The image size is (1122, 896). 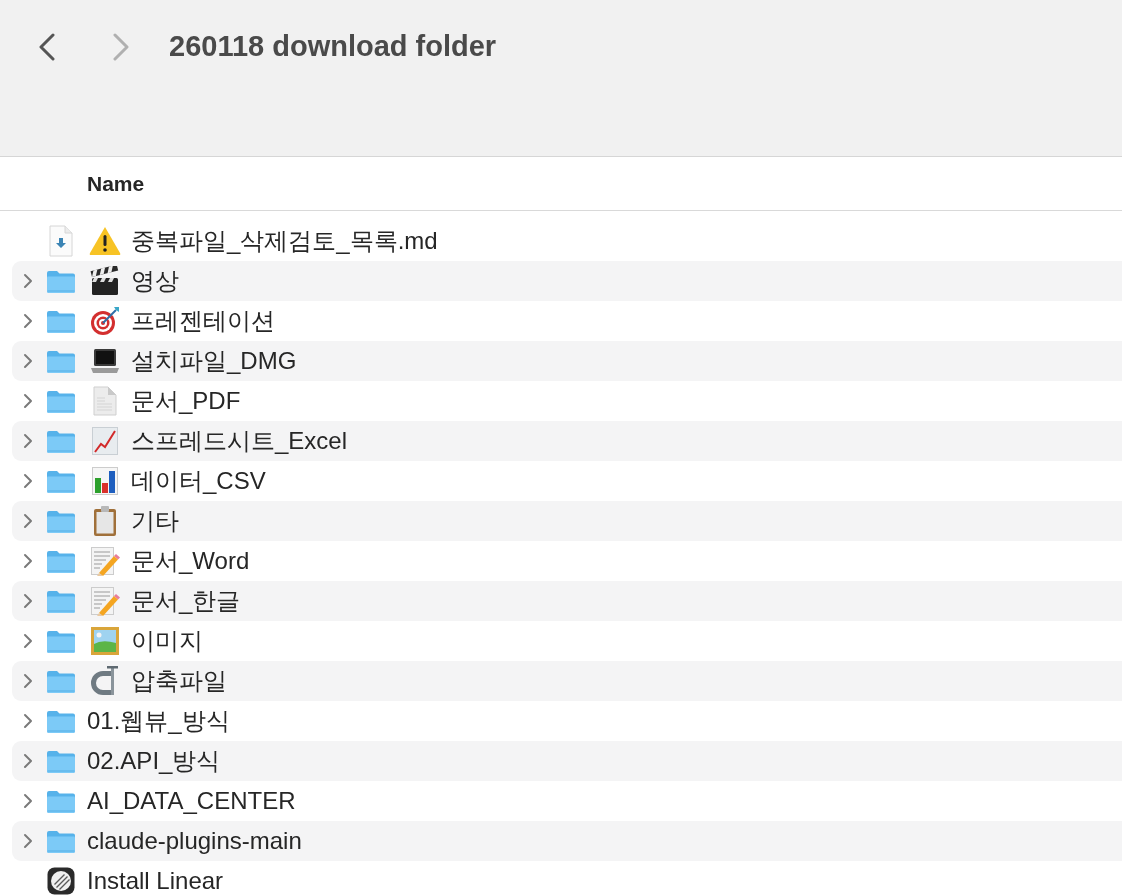 I want to click on document-icon, so click(x=105, y=401).